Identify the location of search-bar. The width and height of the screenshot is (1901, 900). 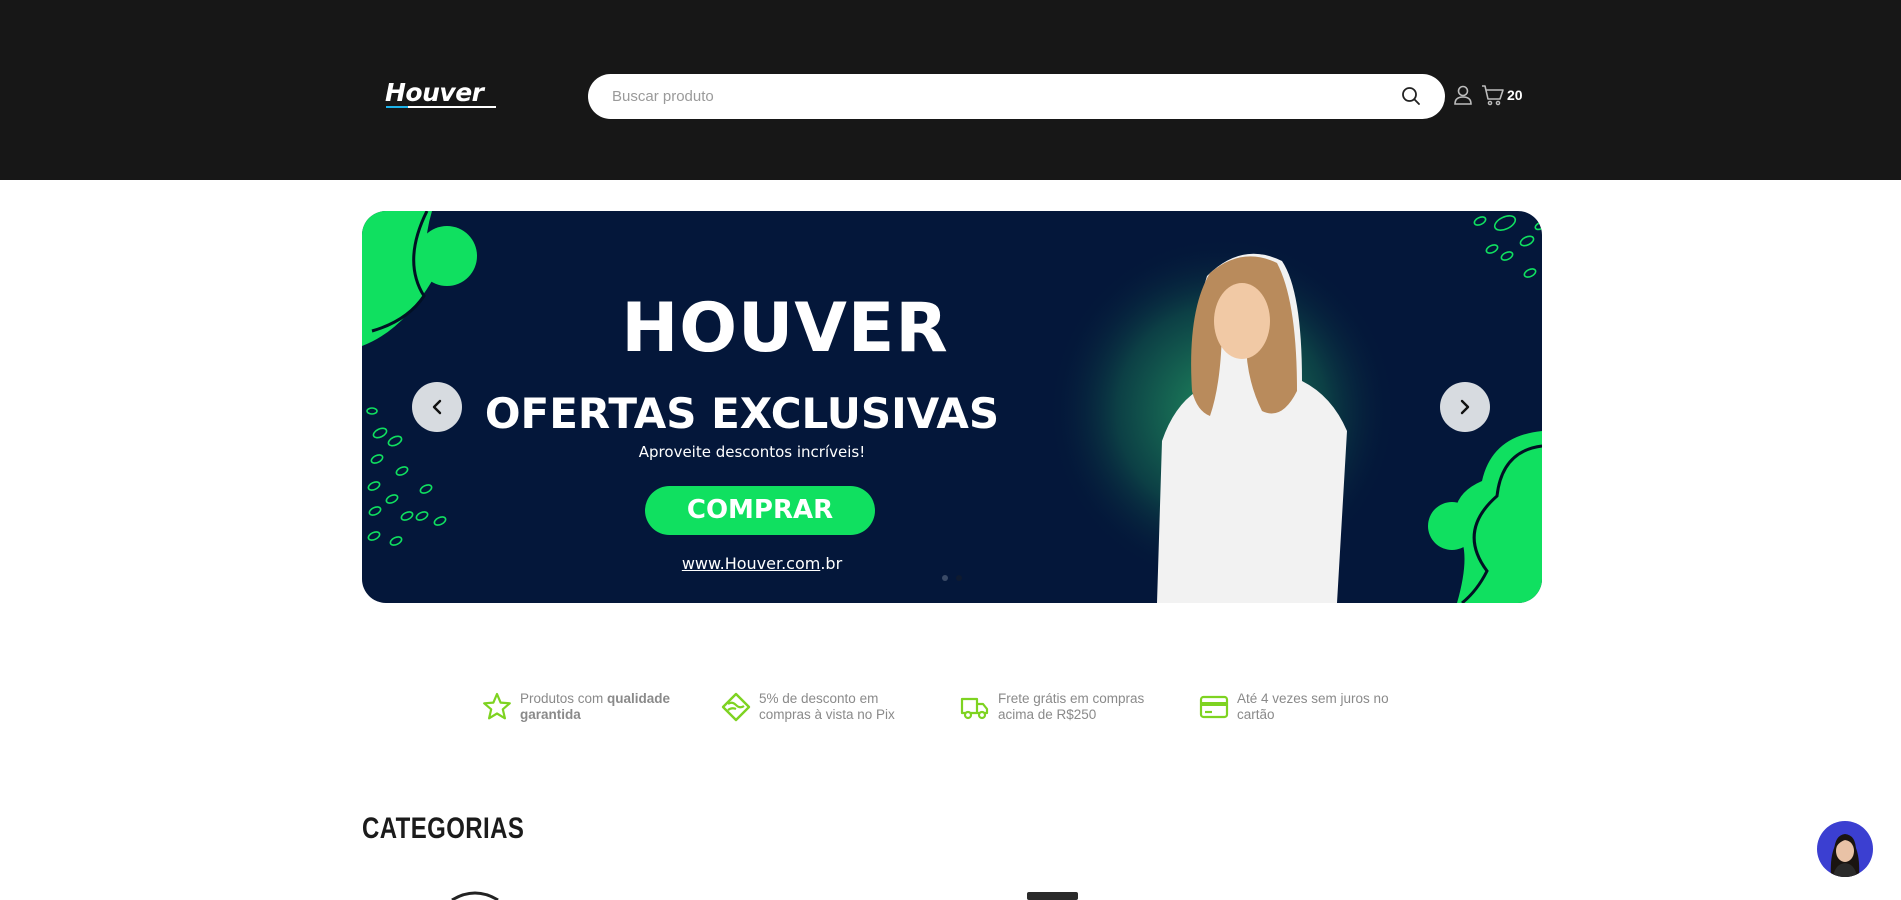
(1016, 96).